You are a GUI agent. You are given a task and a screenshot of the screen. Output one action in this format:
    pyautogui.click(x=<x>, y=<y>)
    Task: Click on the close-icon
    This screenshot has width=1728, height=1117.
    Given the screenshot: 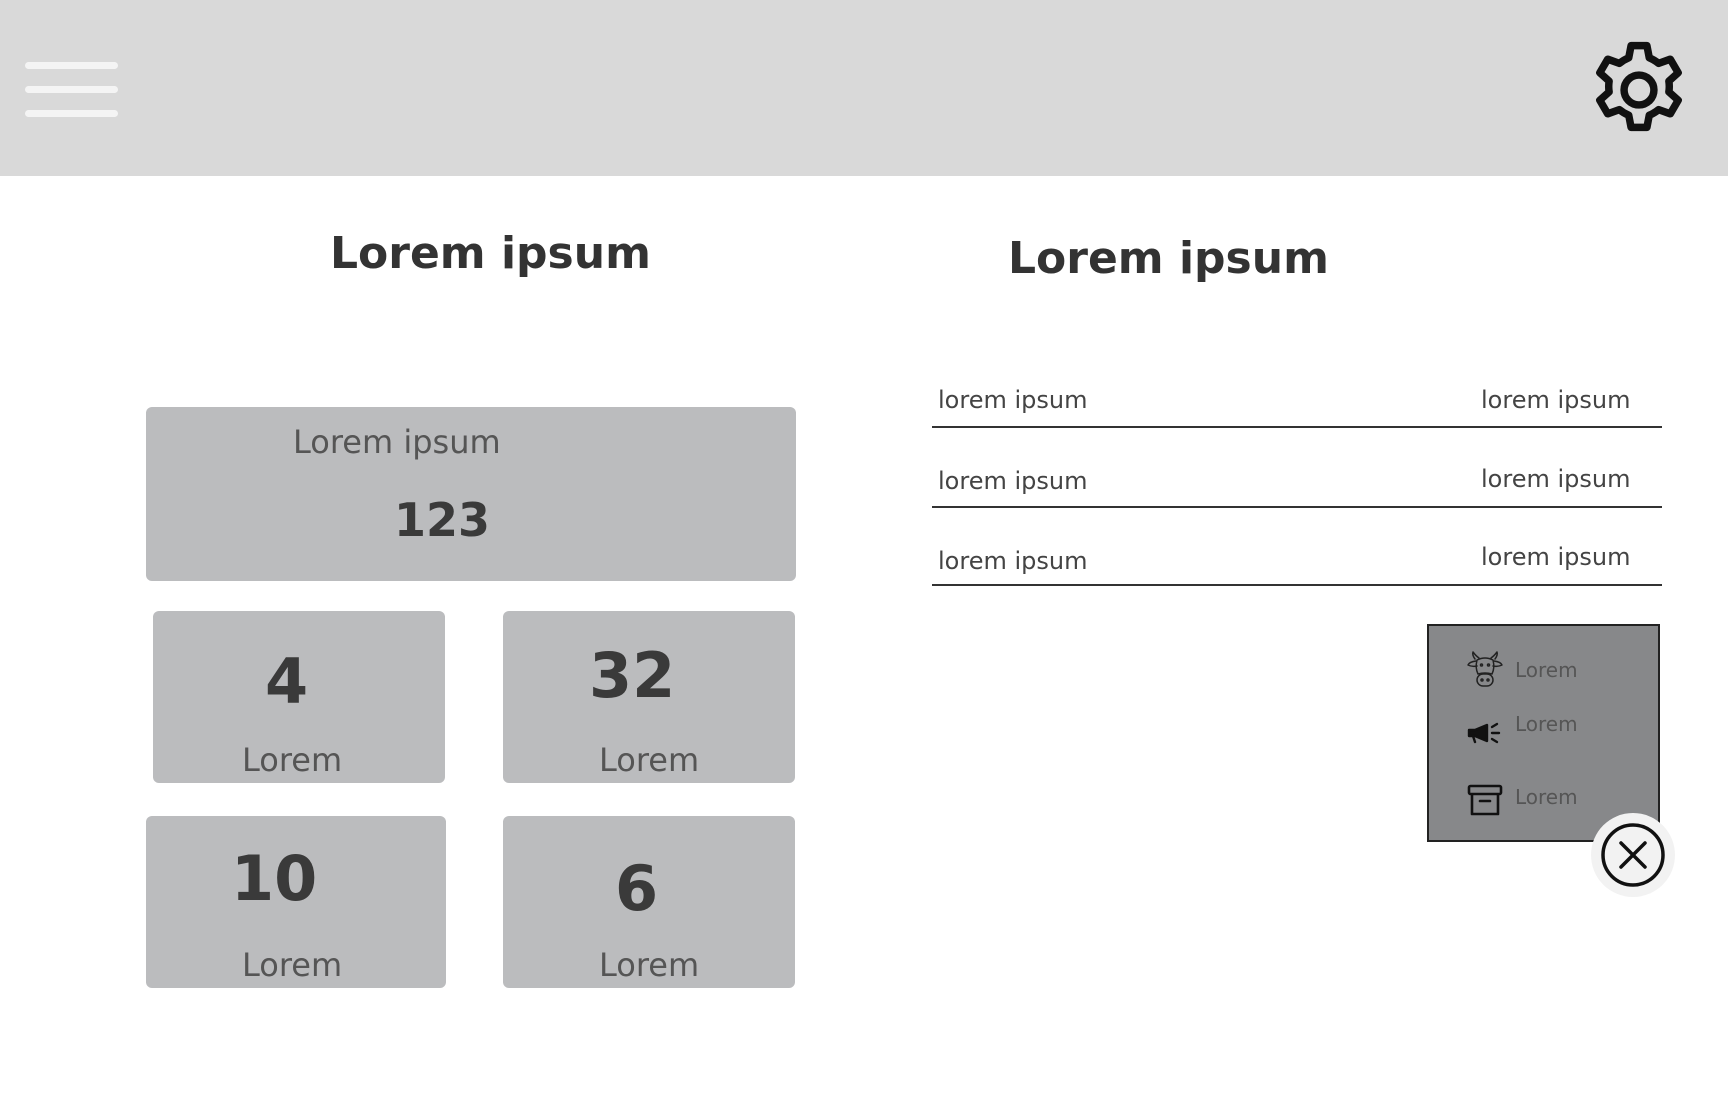 What is the action you would take?
    pyautogui.click(x=1633, y=855)
    